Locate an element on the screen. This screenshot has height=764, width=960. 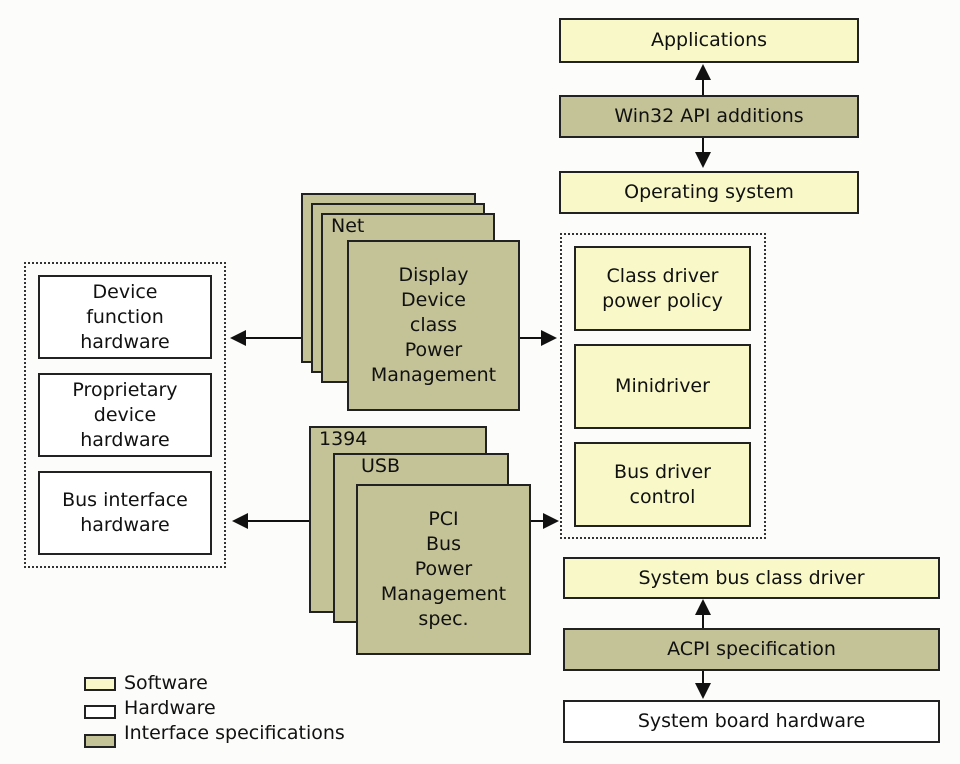
pci-bus-box: PCI Bus Power Management spec. is located at coordinates (443, 569).